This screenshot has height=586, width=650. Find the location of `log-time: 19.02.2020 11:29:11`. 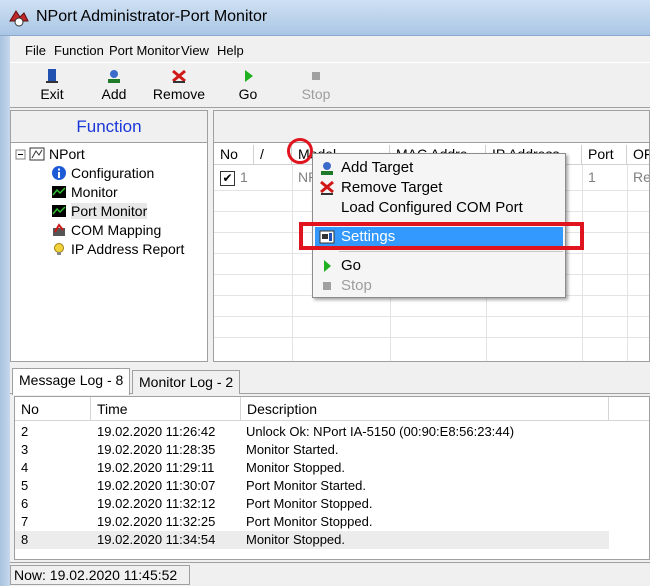

log-time: 19.02.2020 11:29:11 is located at coordinates (156, 467).